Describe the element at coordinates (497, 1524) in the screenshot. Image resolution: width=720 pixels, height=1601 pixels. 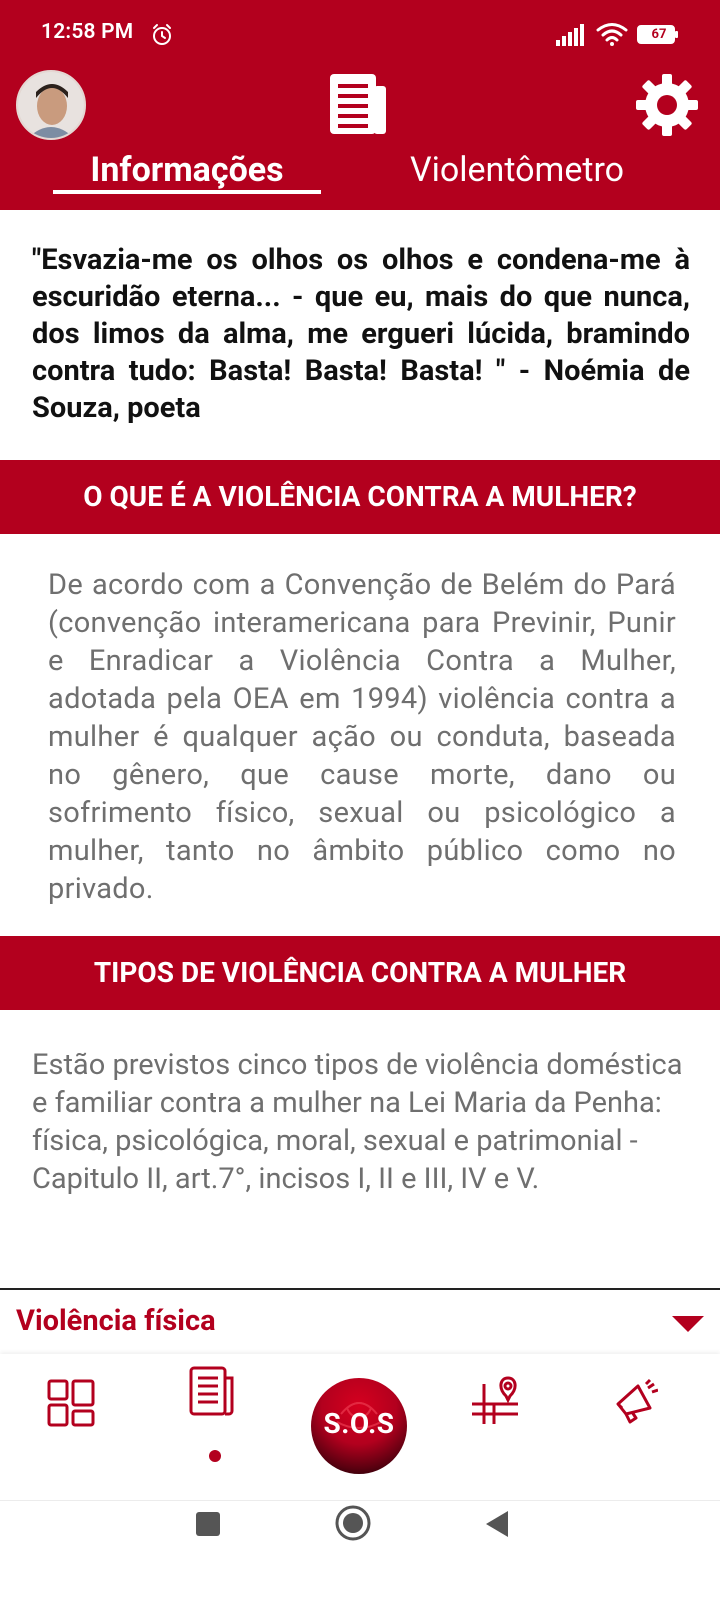
I see `back-button` at that location.